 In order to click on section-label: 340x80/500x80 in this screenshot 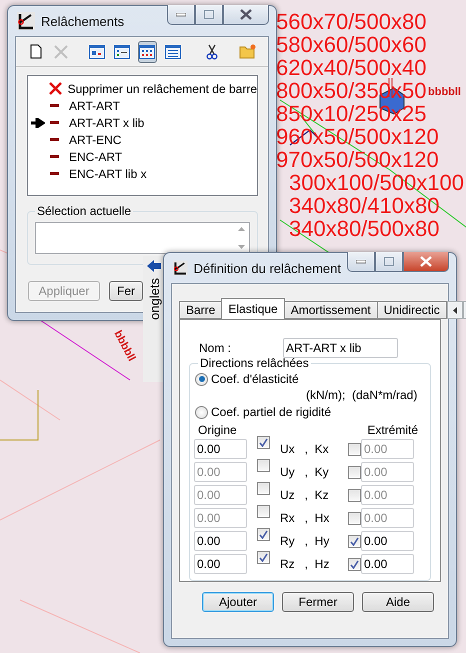, I will do `click(364, 228)`.